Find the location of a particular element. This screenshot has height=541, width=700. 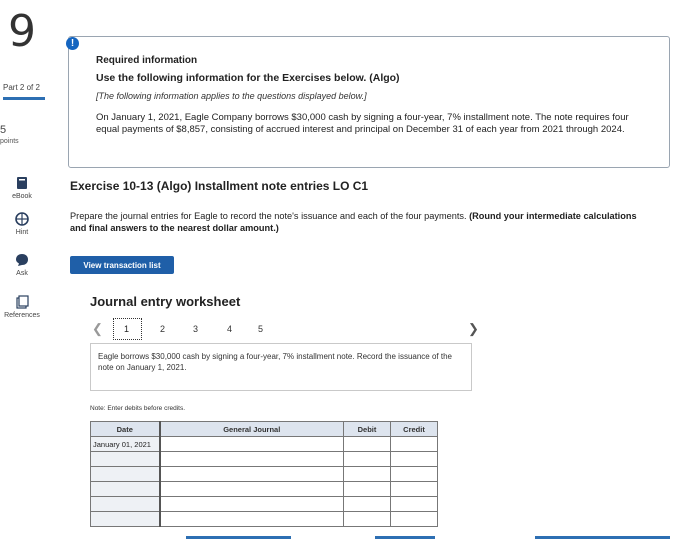

sidebar-item-hint: Hint is located at coordinates (22, 224).